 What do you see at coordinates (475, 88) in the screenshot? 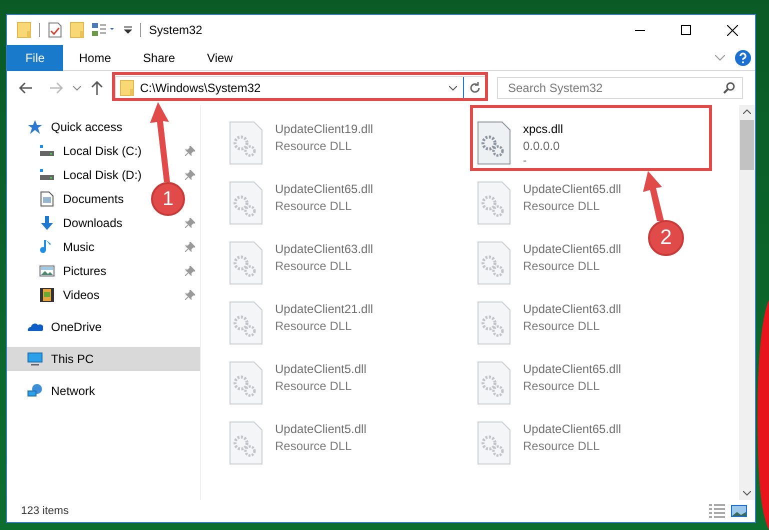
I see `refresh-icon` at bounding box center [475, 88].